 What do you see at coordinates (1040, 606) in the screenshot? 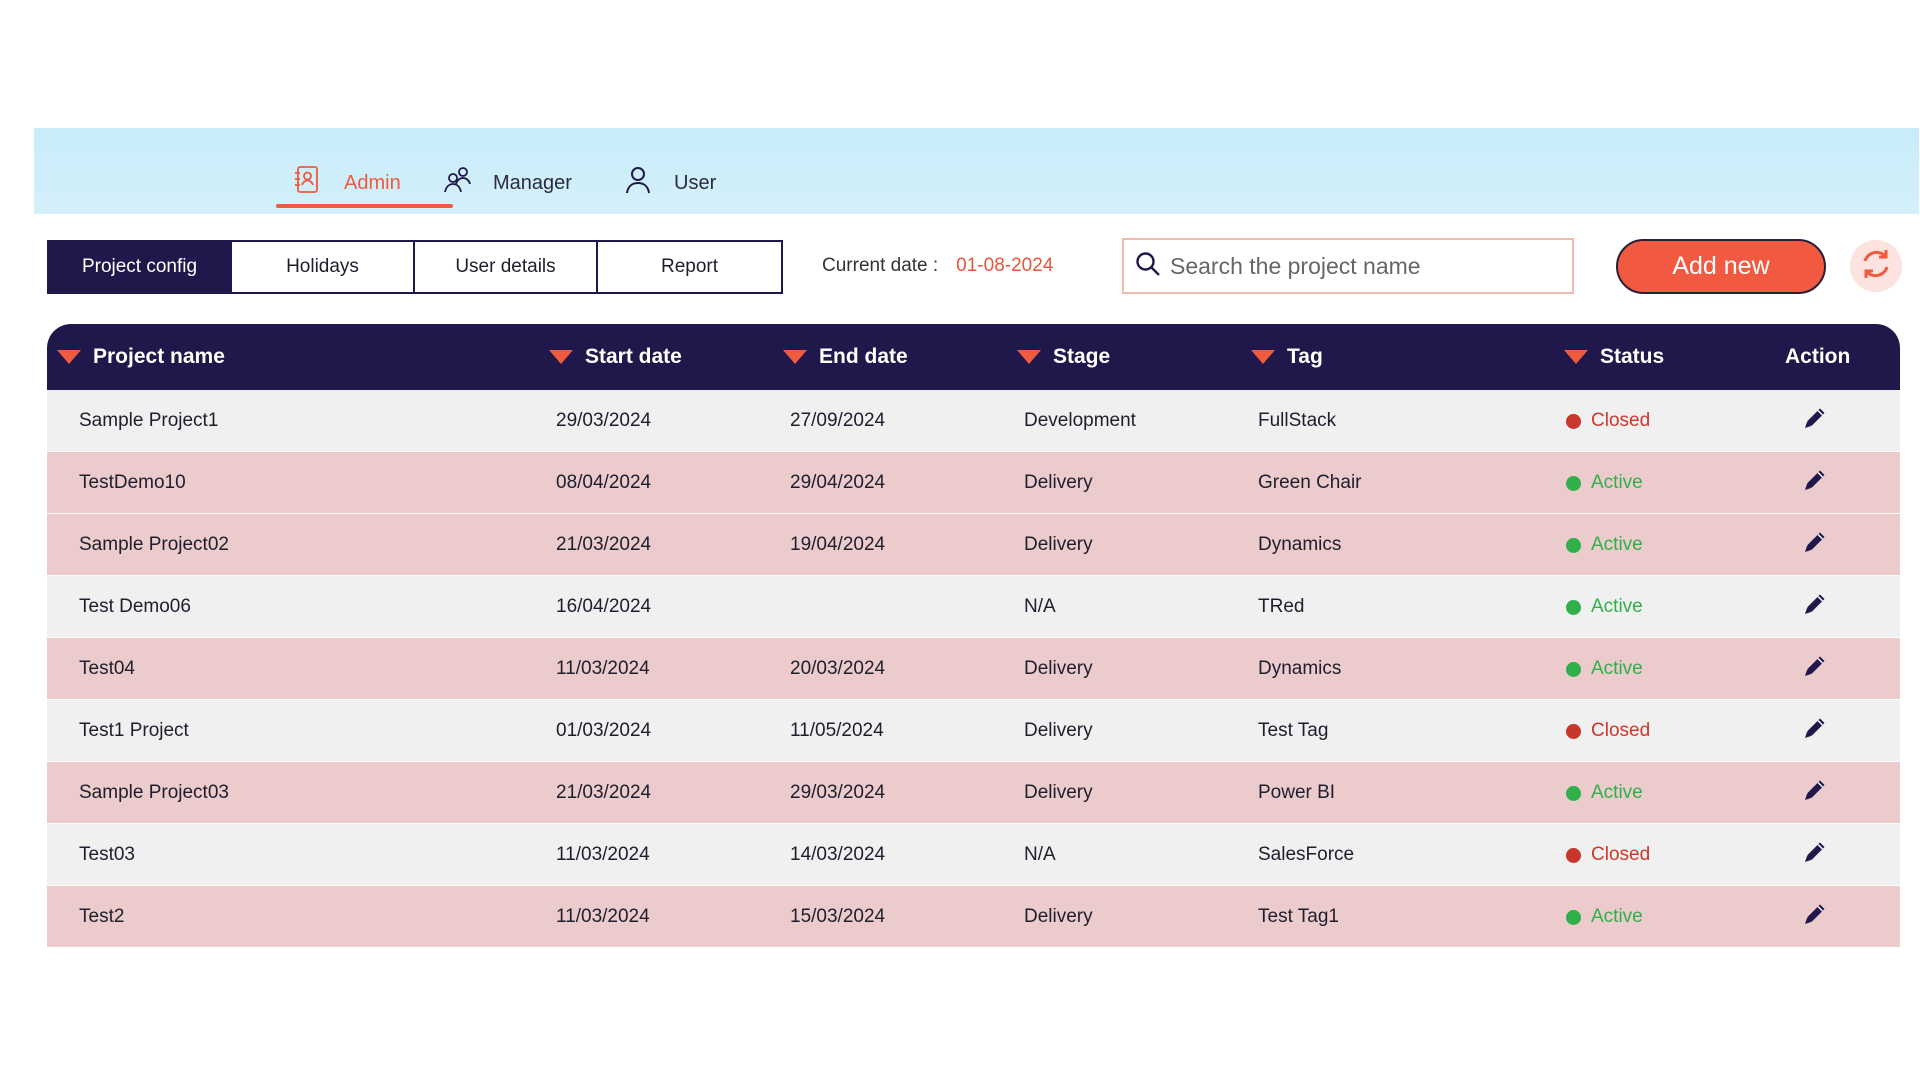
I see `cell-stage: N/A` at bounding box center [1040, 606].